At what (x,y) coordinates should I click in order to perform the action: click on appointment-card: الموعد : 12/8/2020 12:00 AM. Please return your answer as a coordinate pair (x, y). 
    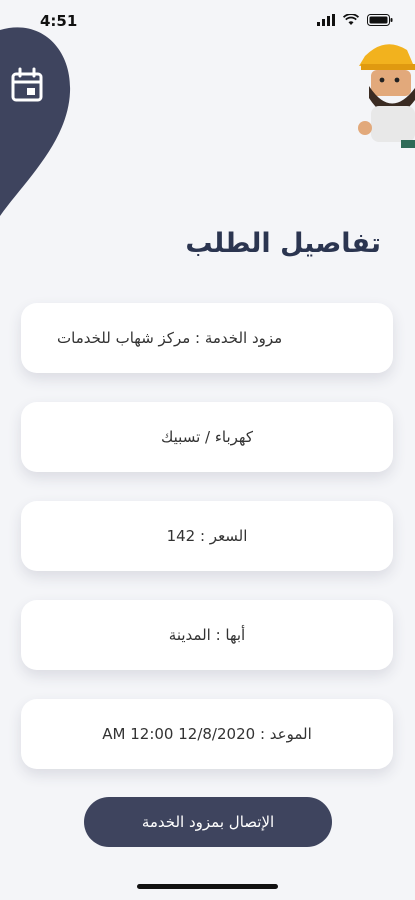
    Looking at the image, I should click on (207, 734).